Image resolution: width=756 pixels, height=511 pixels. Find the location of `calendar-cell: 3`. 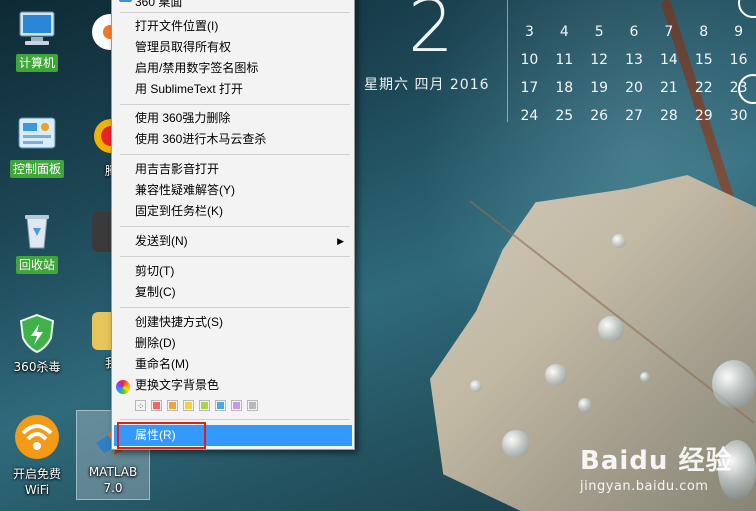

calendar-cell: 3 is located at coordinates (529, 32).